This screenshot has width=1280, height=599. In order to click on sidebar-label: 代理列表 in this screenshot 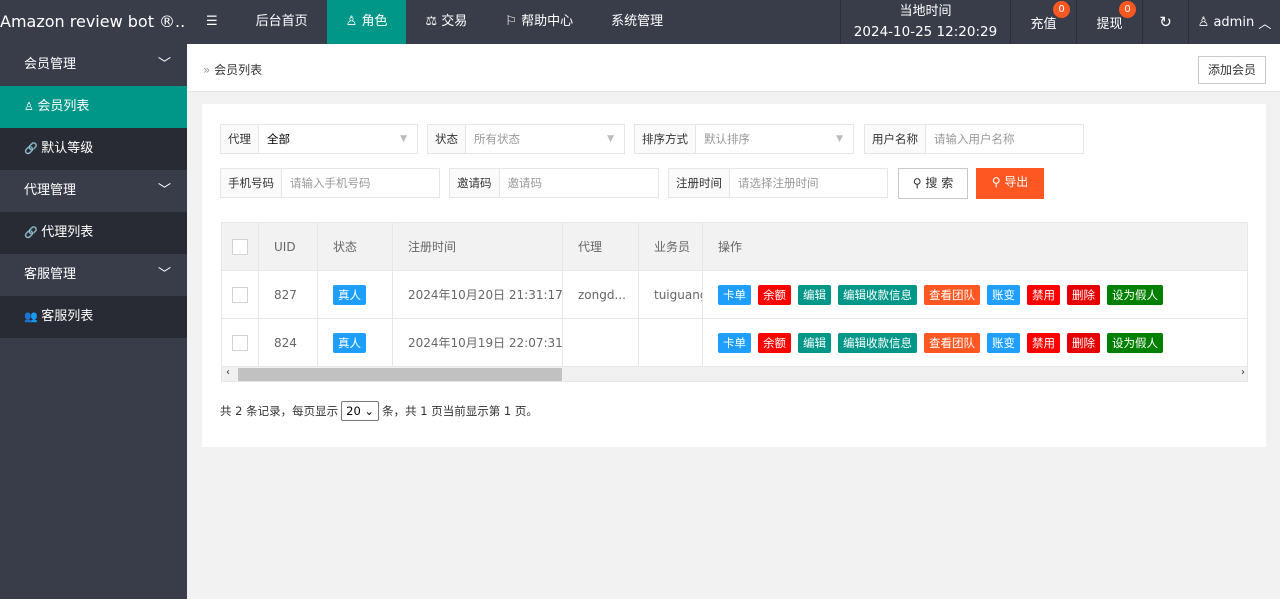, I will do `click(67, 232)`.